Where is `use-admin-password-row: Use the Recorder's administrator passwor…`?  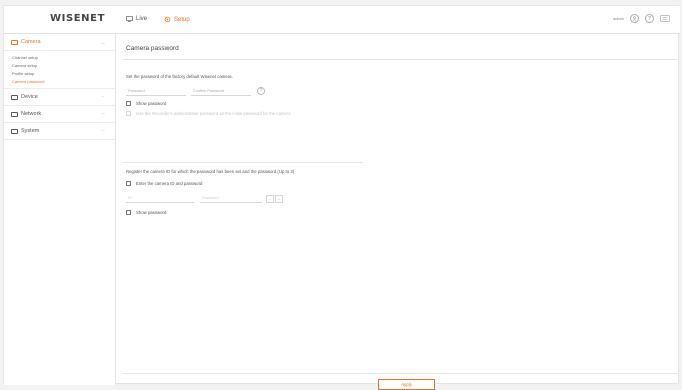 use-admin-password-row: Use the Recorder's administrator passwor… is located at coordinates (208, 113).